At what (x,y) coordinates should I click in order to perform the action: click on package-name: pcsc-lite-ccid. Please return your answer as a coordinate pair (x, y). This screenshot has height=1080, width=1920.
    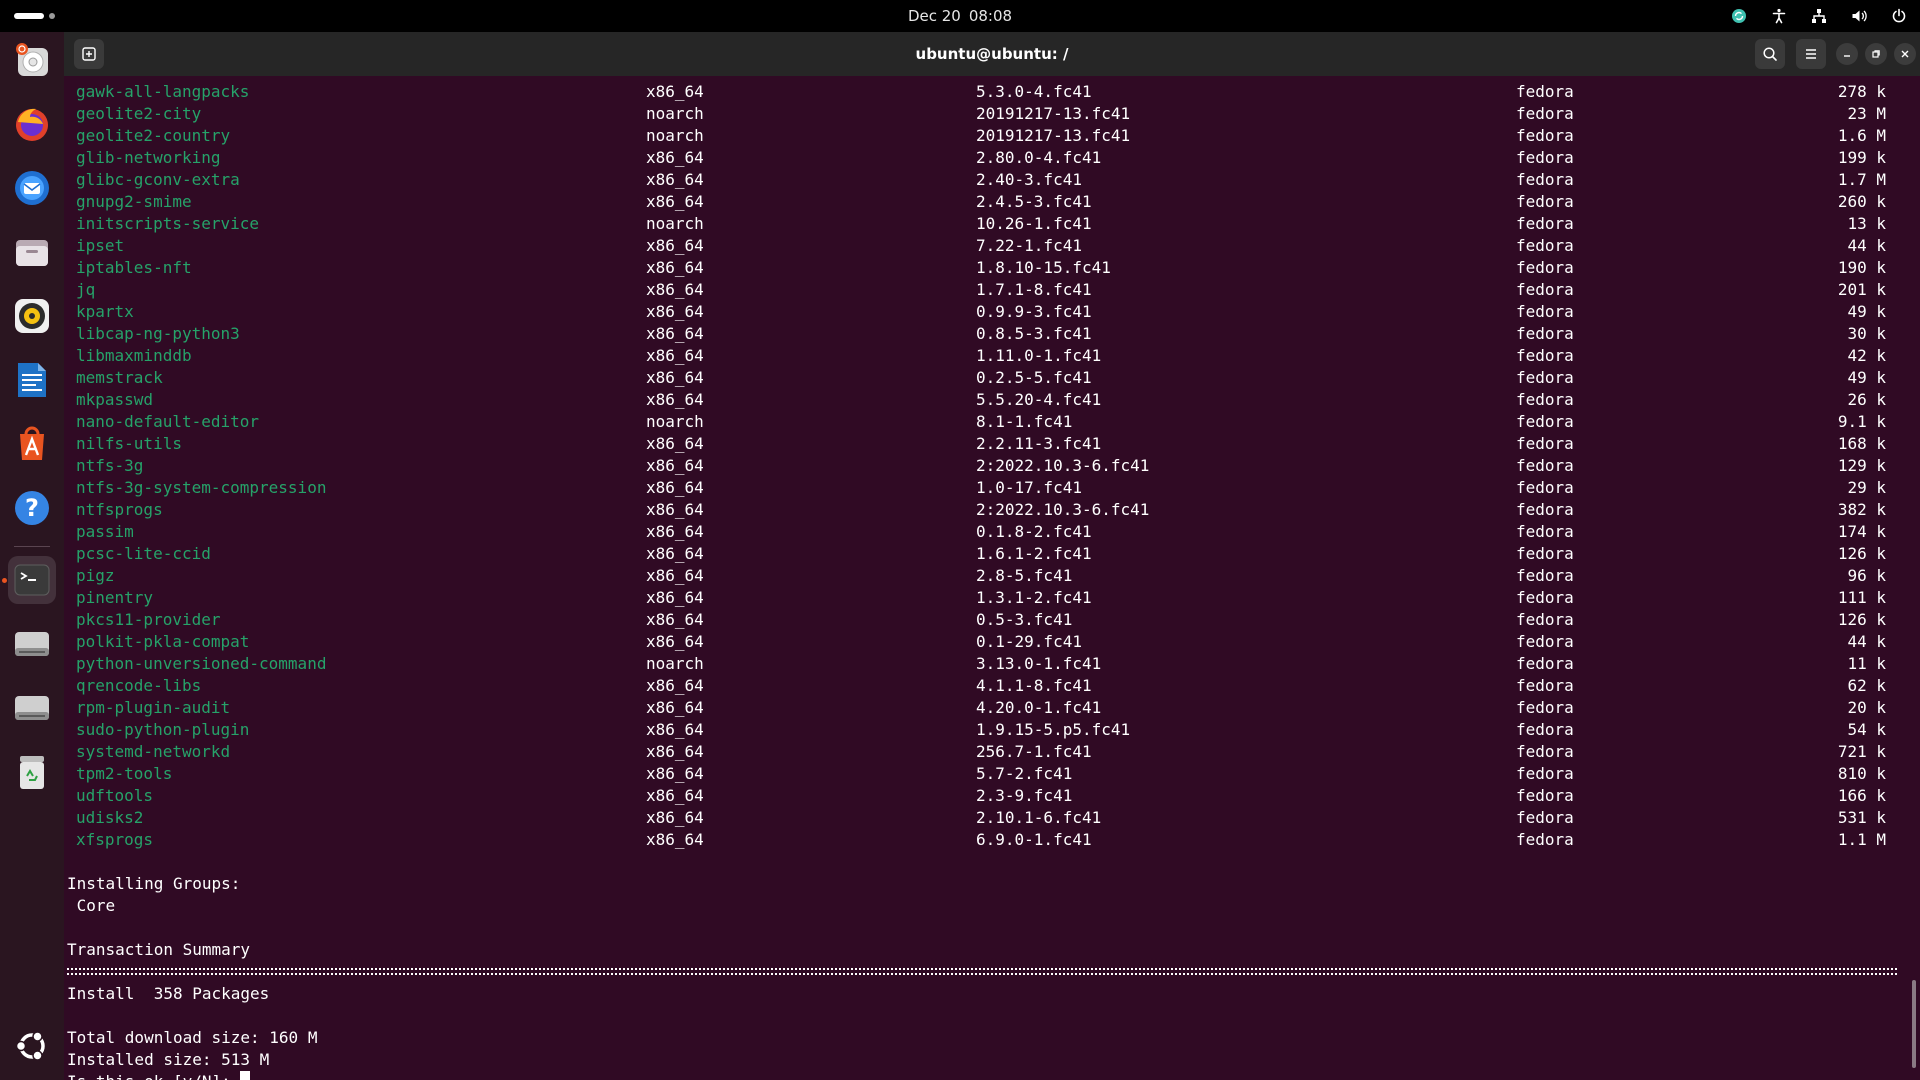
    Looking at the image, I should click on (143, 553).